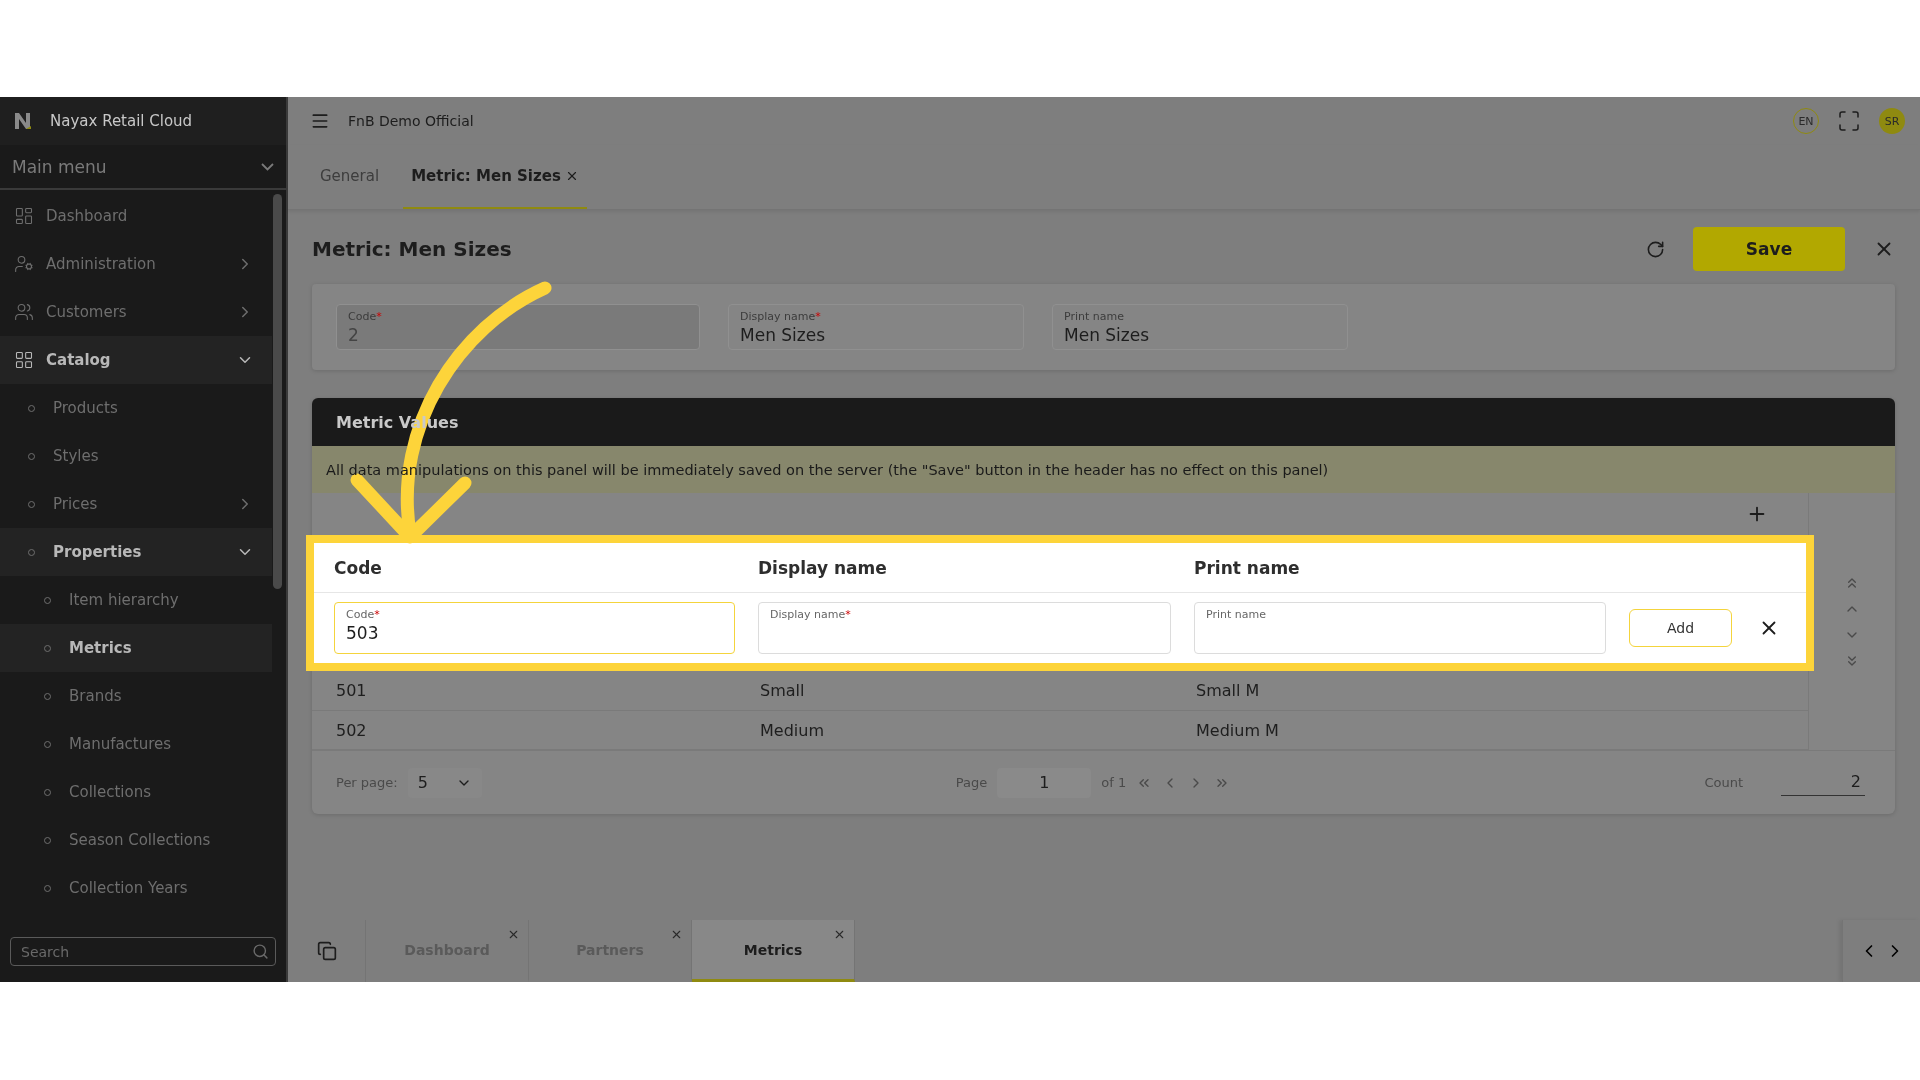 The height and width of the screenshot is (1080, 1920). Describe the element at coordinates (358, 567) in the screenshot. I see `column-header: Code` at that location.